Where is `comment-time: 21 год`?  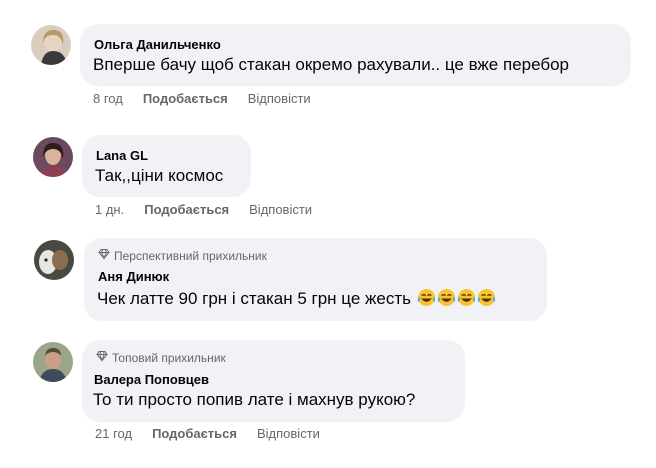 comment-time: 21 год is located at coordinates (113, 433).